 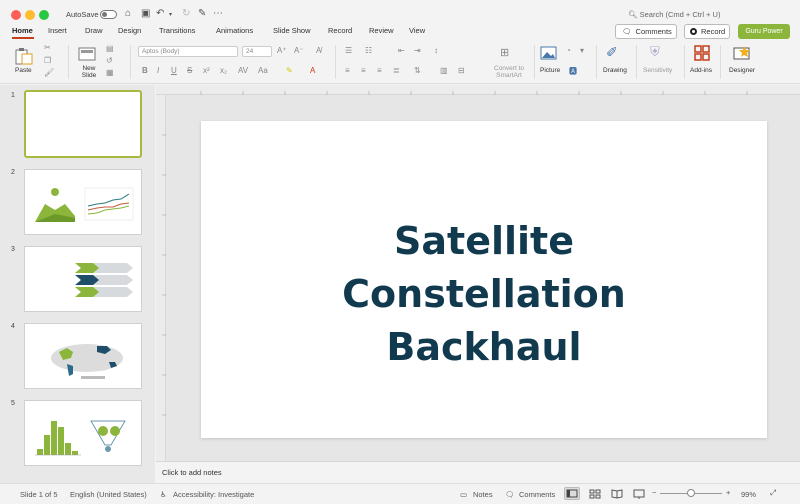 I want to click on tab-view: View, so click(x=417, y=30).